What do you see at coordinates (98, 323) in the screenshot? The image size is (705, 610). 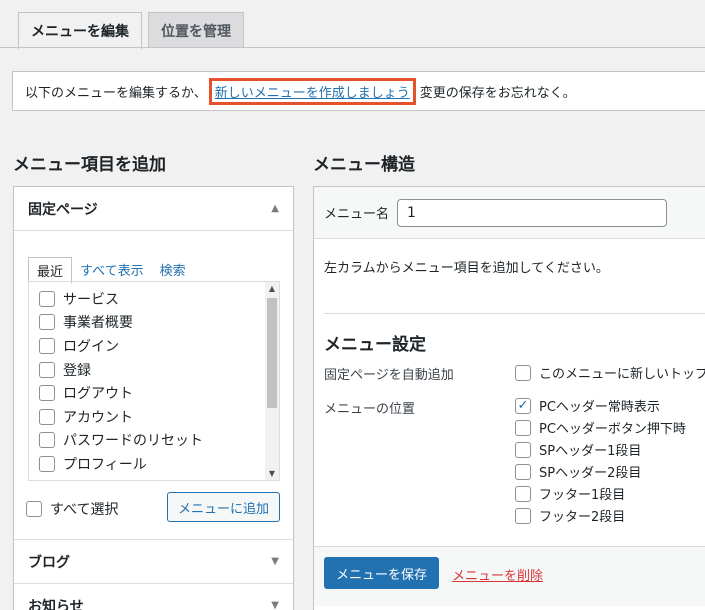 I see `page-label: 事業者概要` at bounding box center [98, 323].